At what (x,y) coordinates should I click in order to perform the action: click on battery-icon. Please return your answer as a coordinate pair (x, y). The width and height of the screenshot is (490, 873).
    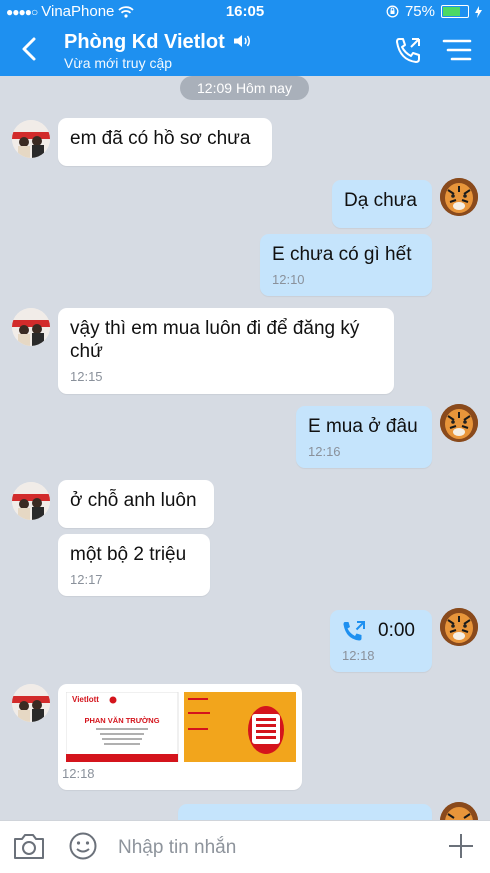
    Looking at the image, I should click on (455, 11).